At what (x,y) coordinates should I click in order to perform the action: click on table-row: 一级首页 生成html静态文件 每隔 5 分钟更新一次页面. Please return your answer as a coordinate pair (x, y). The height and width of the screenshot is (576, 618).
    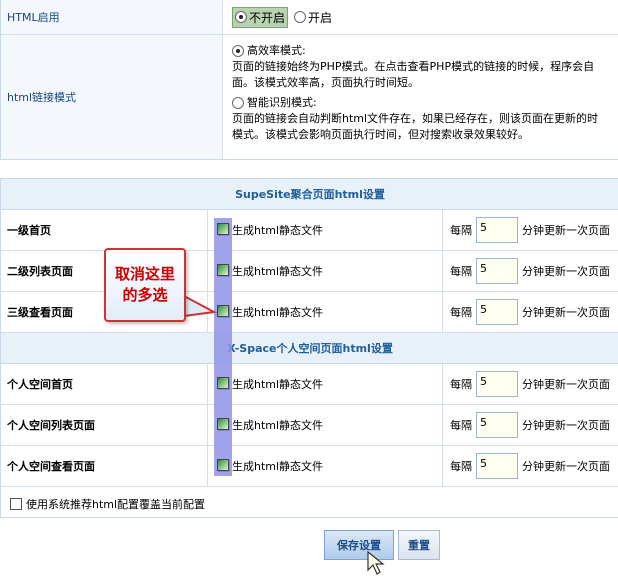
    Looking at the image, I should click on (309, 230).